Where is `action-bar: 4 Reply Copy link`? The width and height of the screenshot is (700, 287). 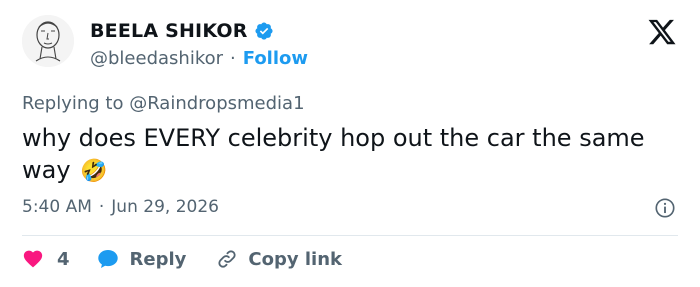
action-bar: 4 Reply Copy link is located at coordinates (182, 259).